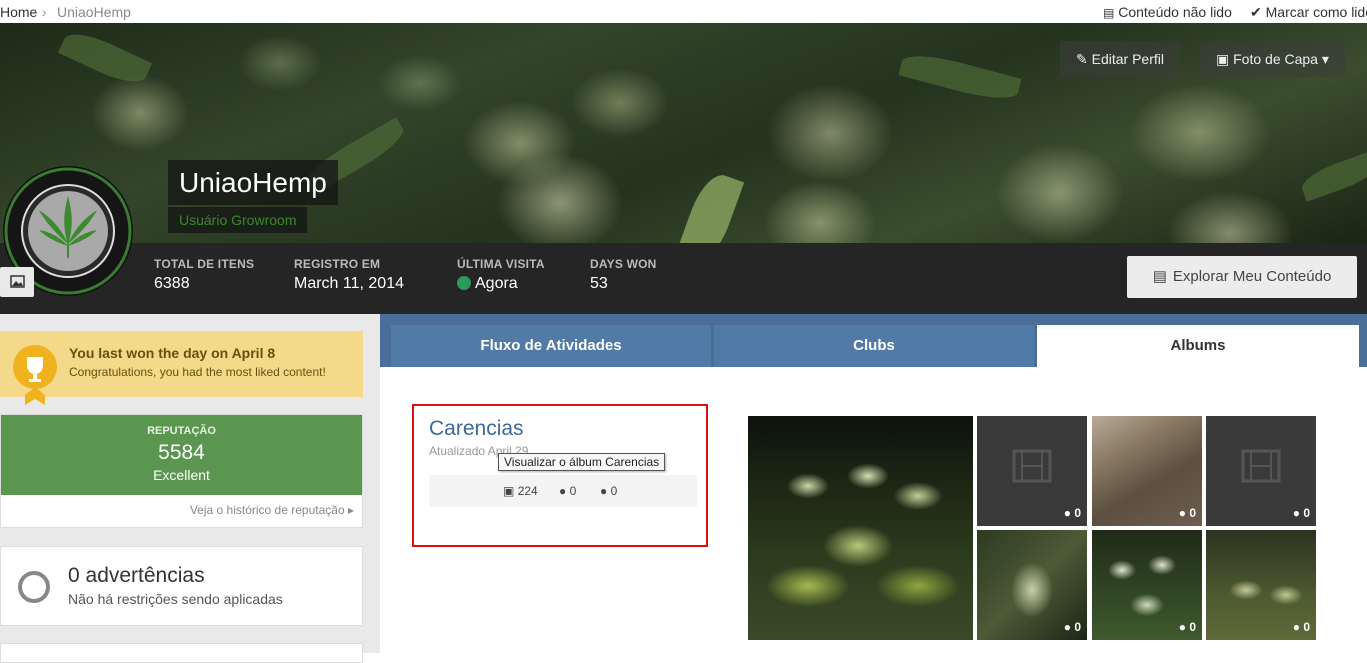 Image resolution: width=1367 pixels, height=663 pixels. Describe the element at coordinates (172, 353) in the screenshot. I see `trophy-title: You last won the day on April 8` at that location.